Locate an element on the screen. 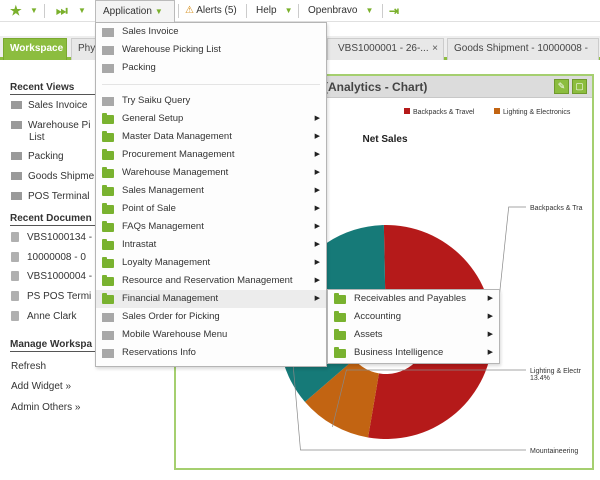 This screenshot has height=480, width=600. menu-item-label: Sales Order for Picking is located at coordinates (171, 316).